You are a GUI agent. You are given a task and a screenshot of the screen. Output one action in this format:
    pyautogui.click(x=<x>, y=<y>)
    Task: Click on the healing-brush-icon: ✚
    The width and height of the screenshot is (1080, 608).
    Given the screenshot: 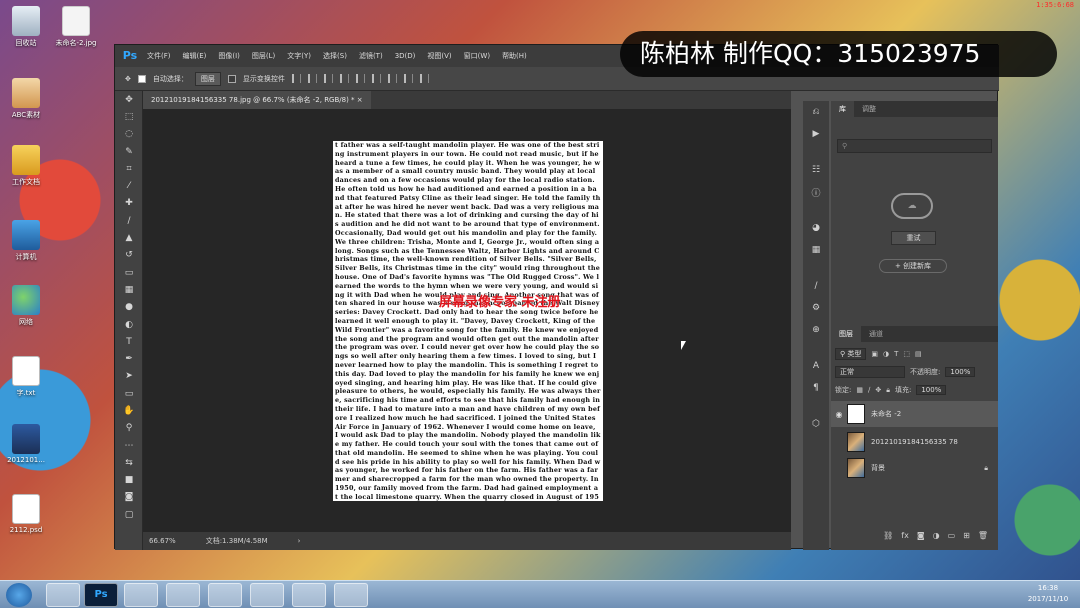 What is the action you would take?
    pyautogui.click(x=129, y=203)
    